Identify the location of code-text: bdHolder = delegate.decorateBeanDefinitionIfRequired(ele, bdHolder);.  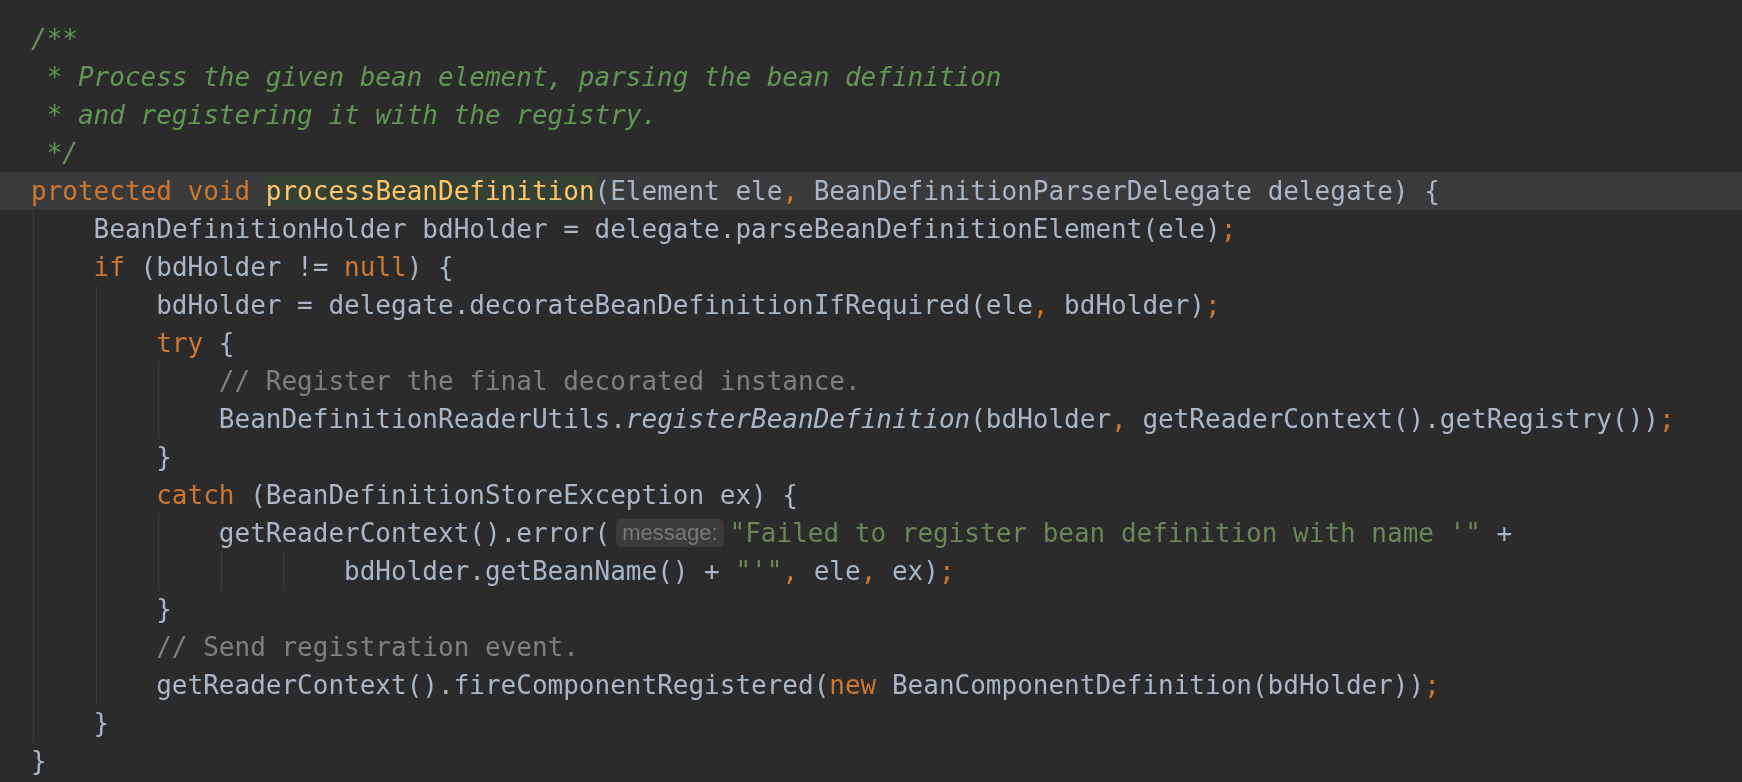
(688, 305).